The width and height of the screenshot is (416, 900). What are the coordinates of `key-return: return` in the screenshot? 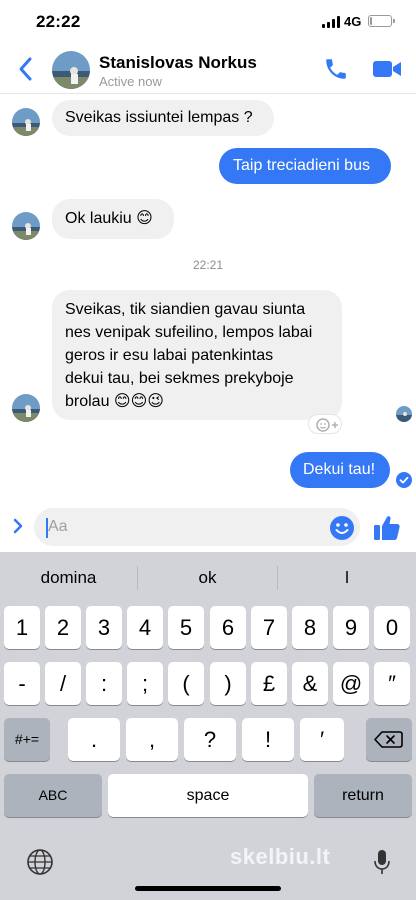 It's located at (363, 795).